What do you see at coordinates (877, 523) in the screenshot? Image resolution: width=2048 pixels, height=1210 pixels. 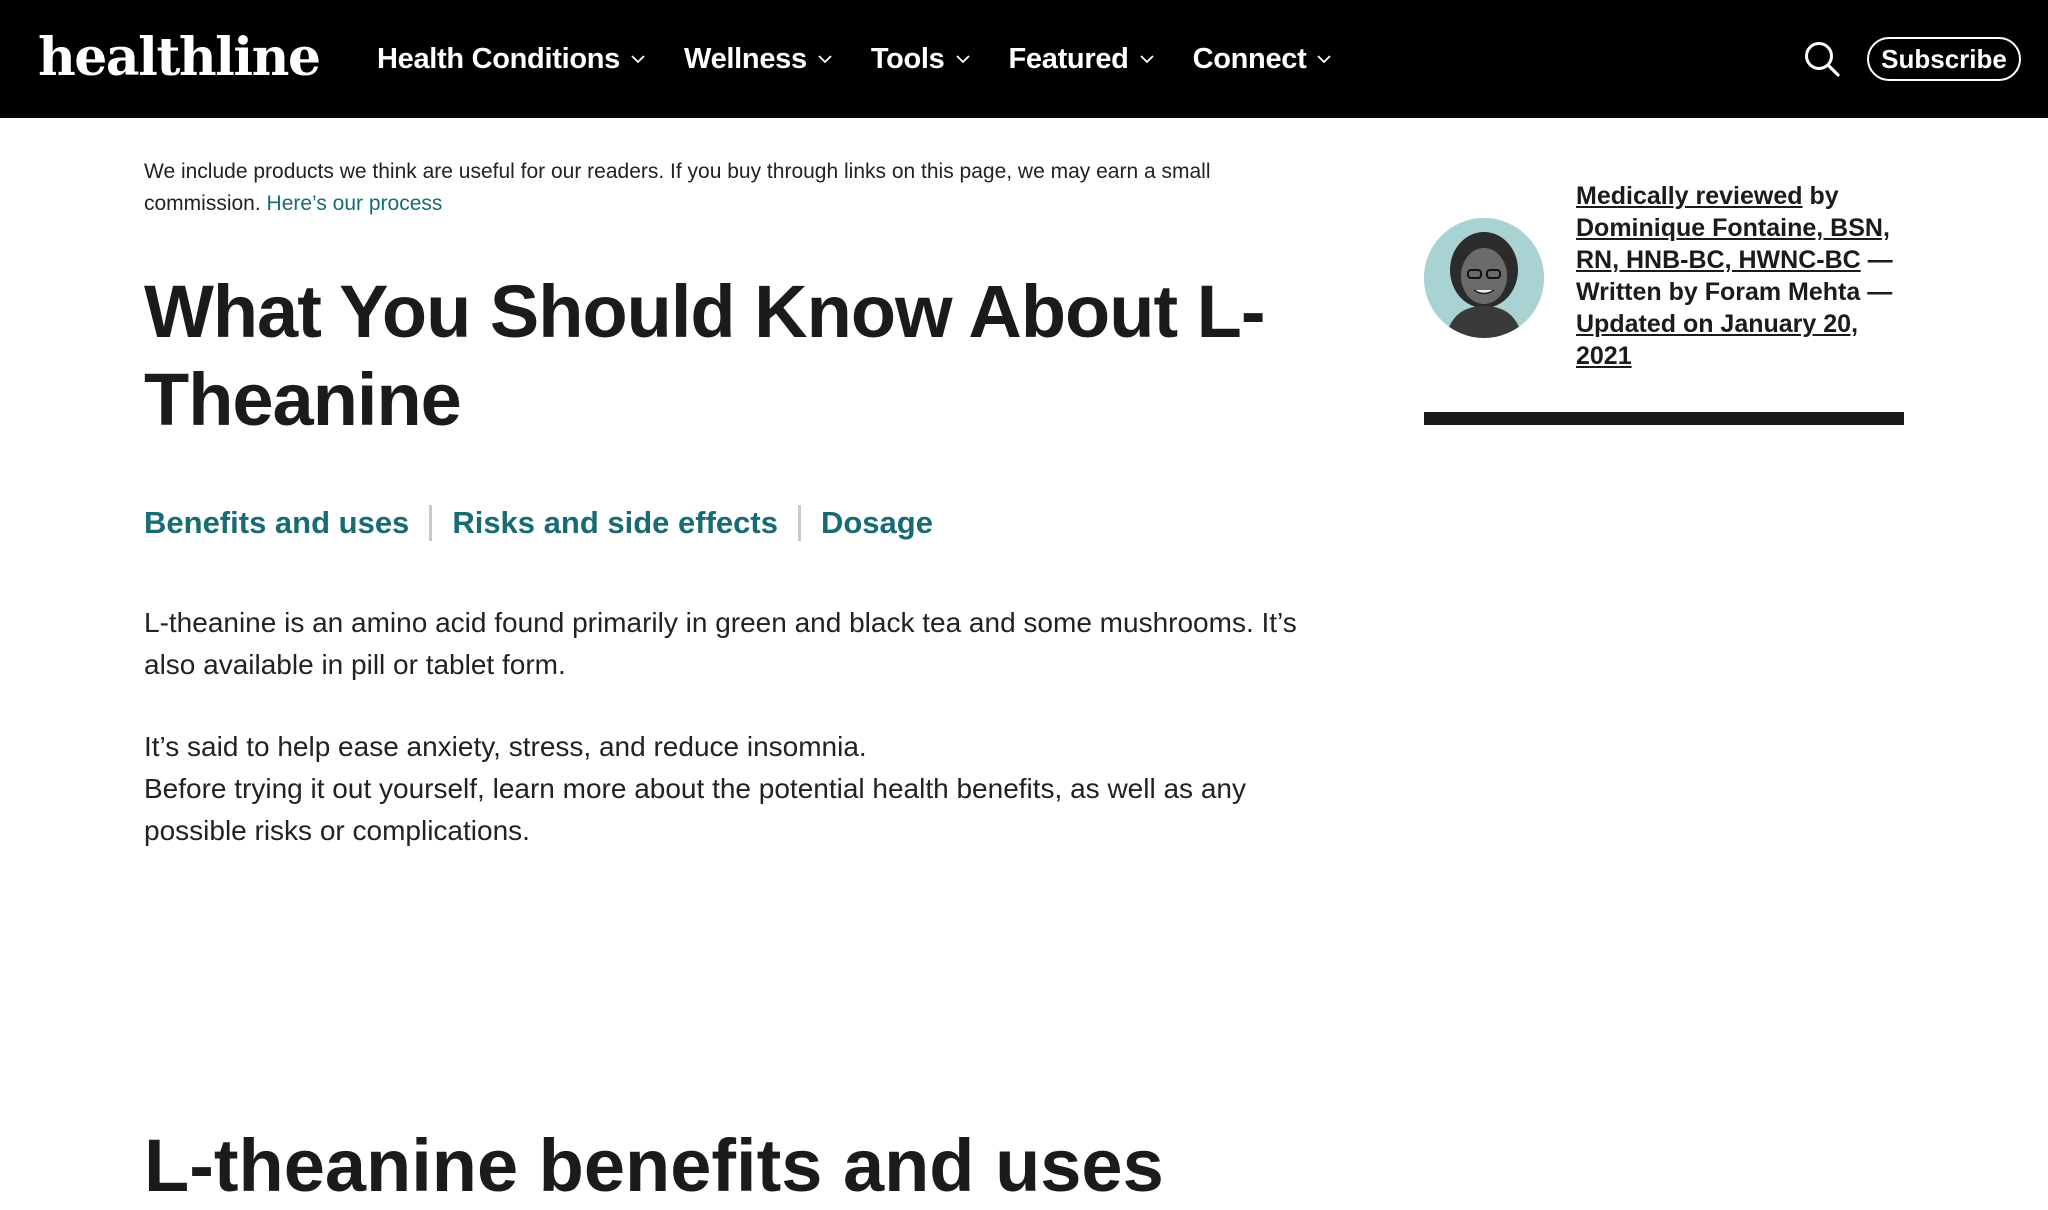 I see `jump-link-dosage: Dosage` at bounding box center [877, 523].